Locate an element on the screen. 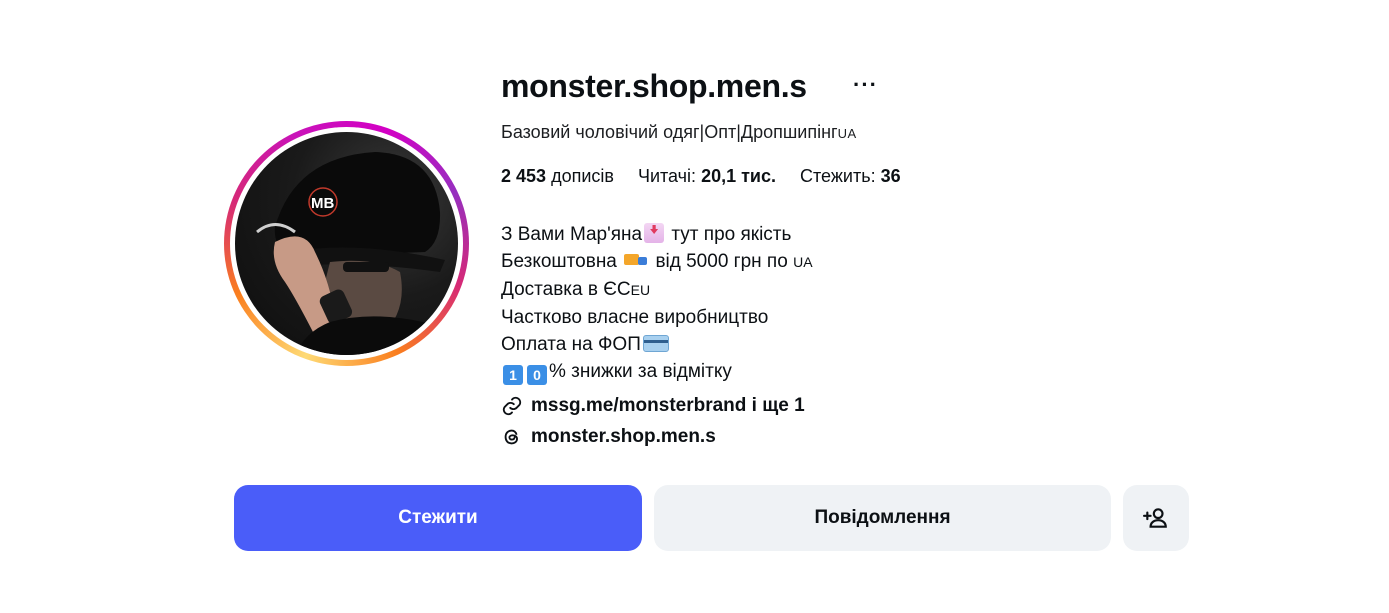  add-person-icon is located at coordinates (1155, 518).